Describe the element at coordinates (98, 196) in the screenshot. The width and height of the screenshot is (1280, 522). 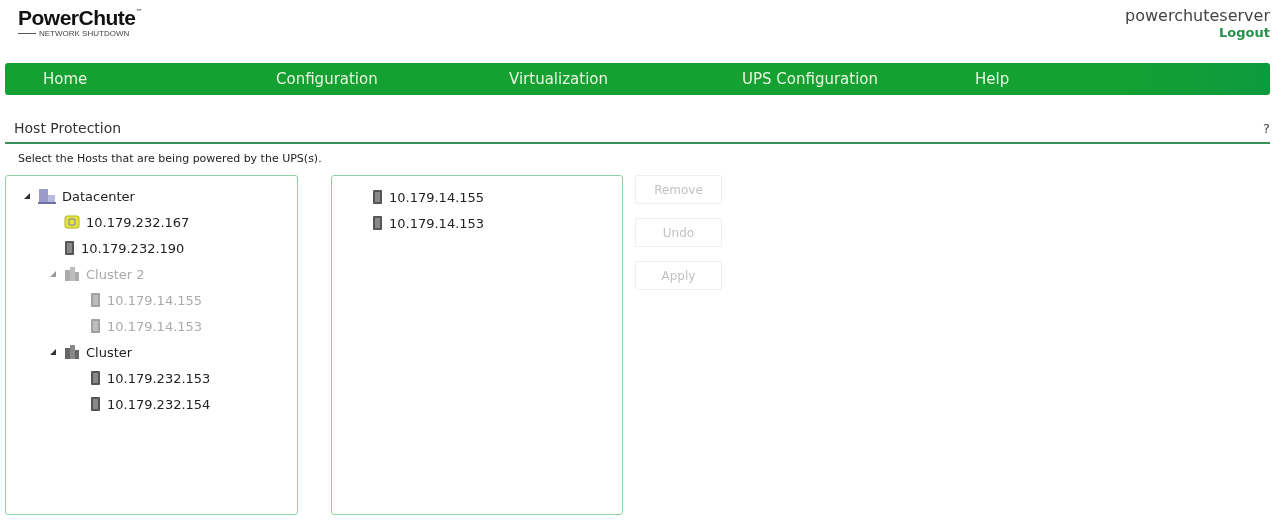
I see `tree-item: Datacenter` at that location.